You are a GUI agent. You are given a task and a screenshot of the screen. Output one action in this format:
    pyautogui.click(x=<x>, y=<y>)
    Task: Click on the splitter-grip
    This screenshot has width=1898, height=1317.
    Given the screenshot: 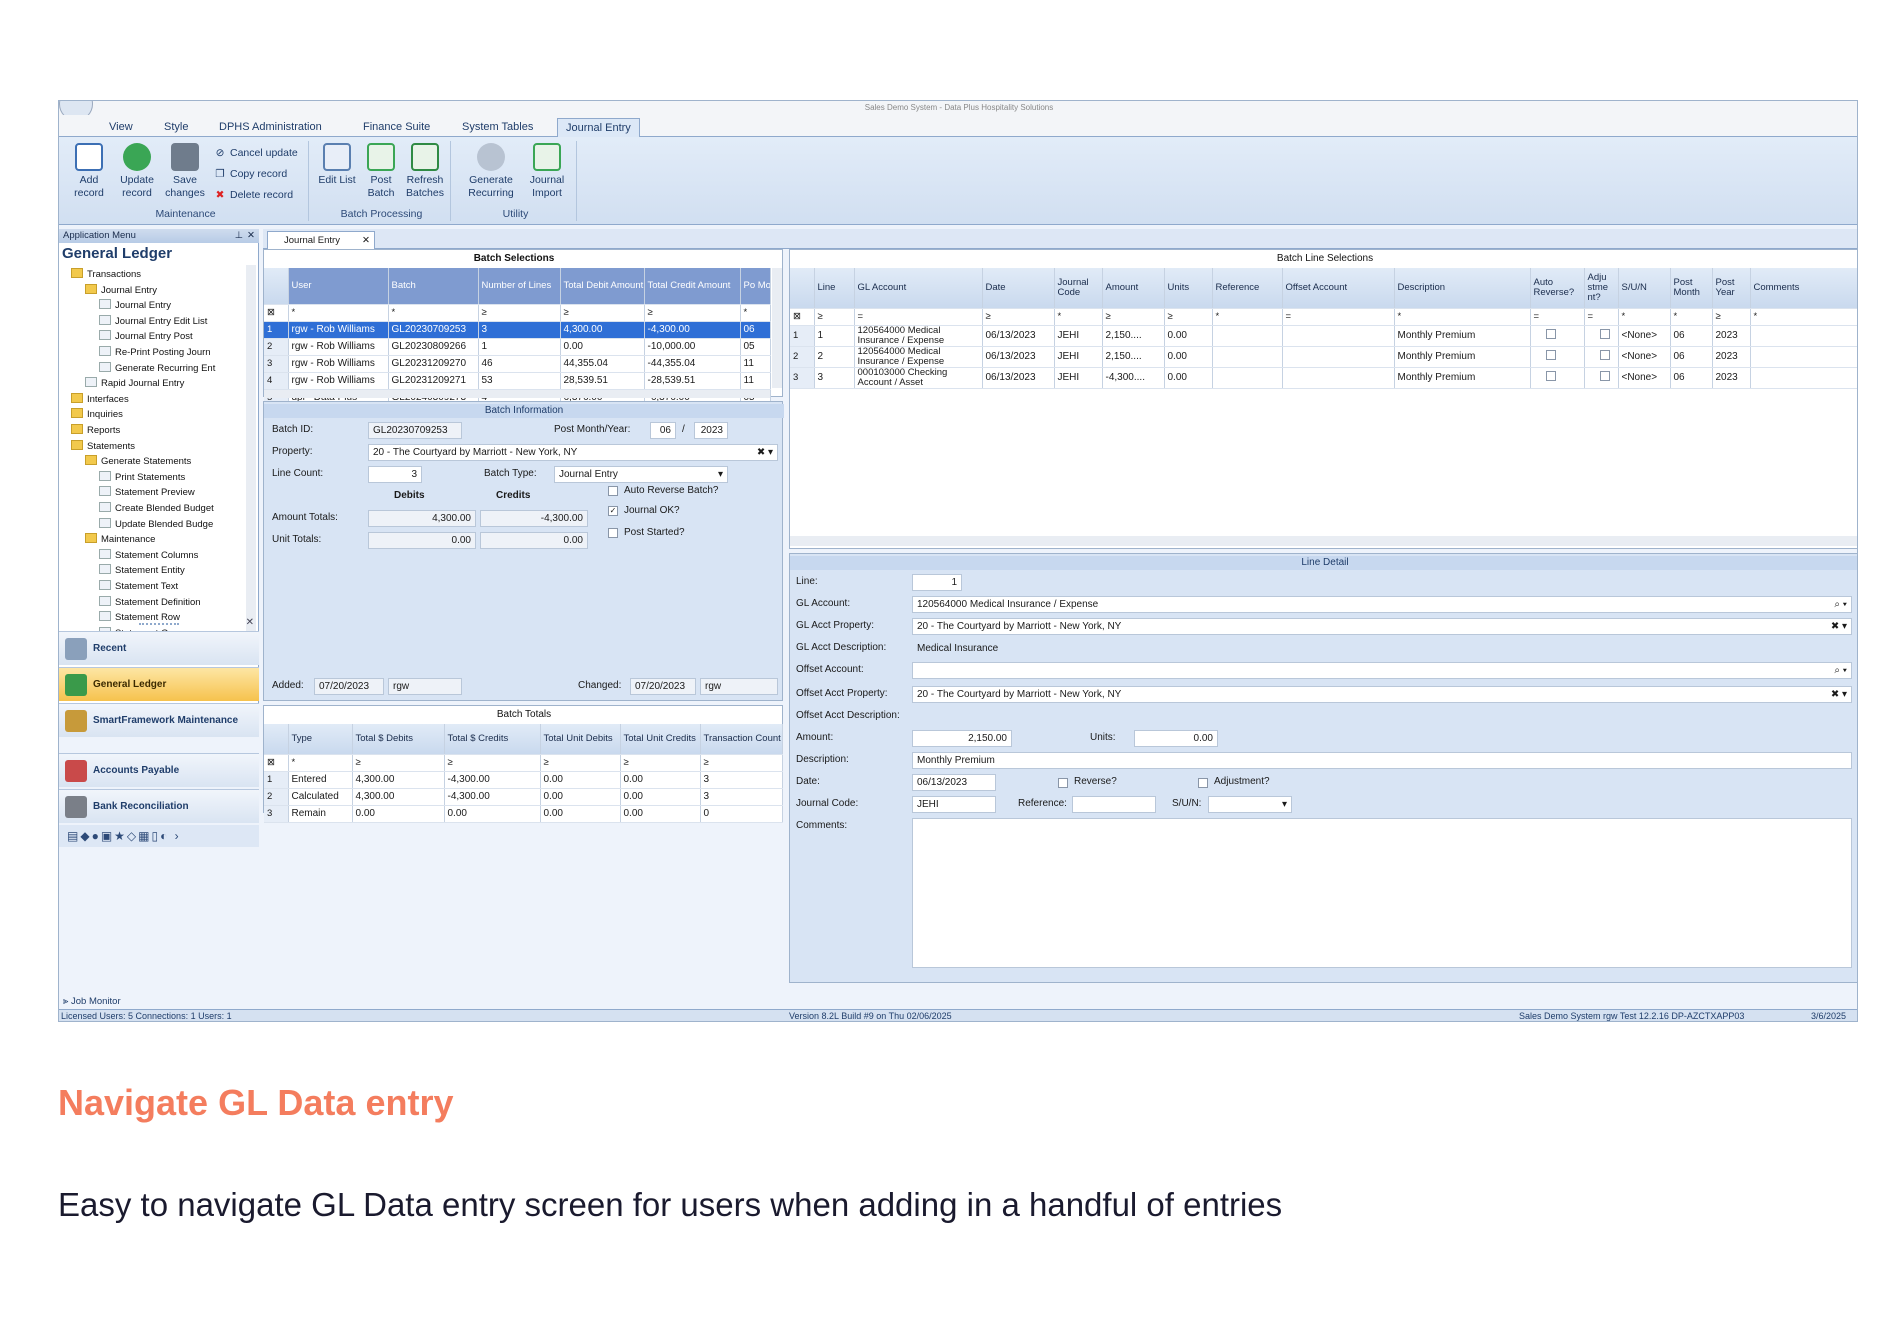 What is the action you would take?
    pyautogui.click(x=159, y=624)
    